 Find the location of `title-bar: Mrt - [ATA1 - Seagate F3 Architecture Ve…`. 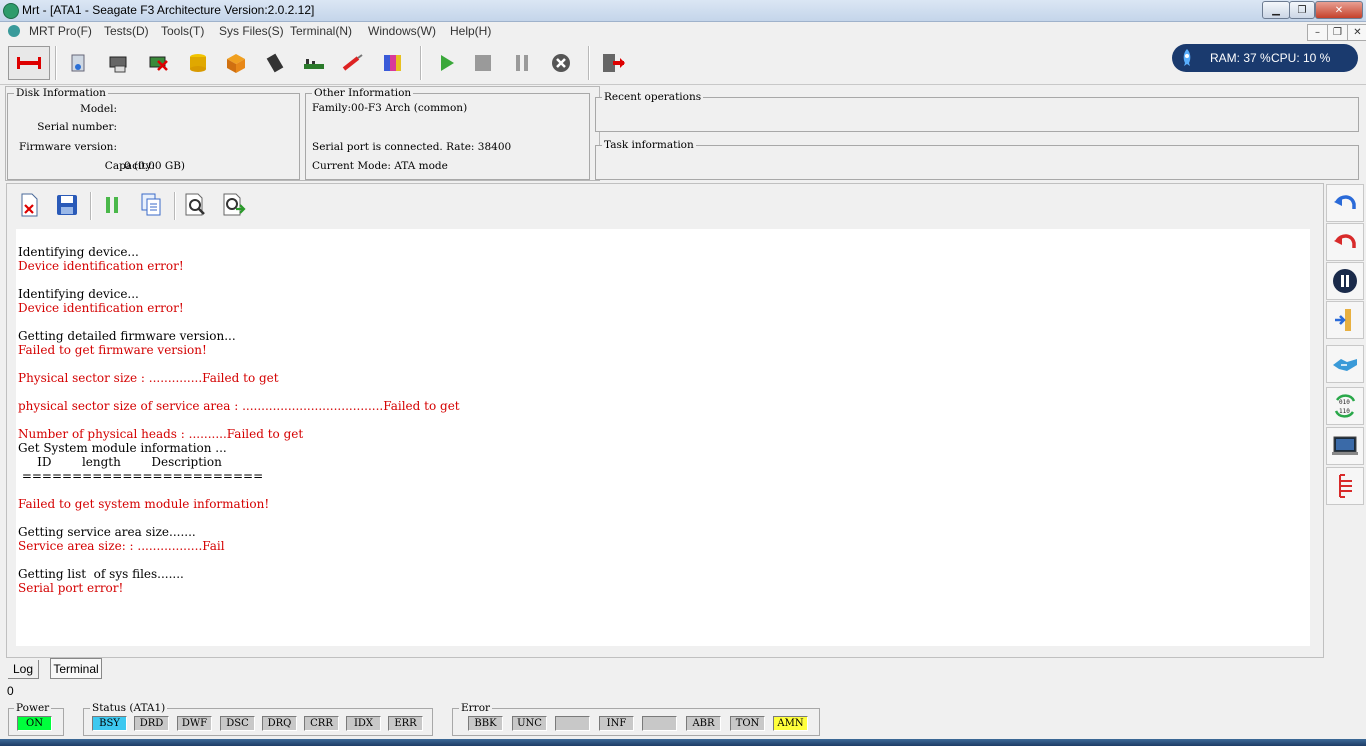

title-bar: Mrt - [ATA1 - Seagate F3 Architecture Ve… is located at coordinates (683, 11).